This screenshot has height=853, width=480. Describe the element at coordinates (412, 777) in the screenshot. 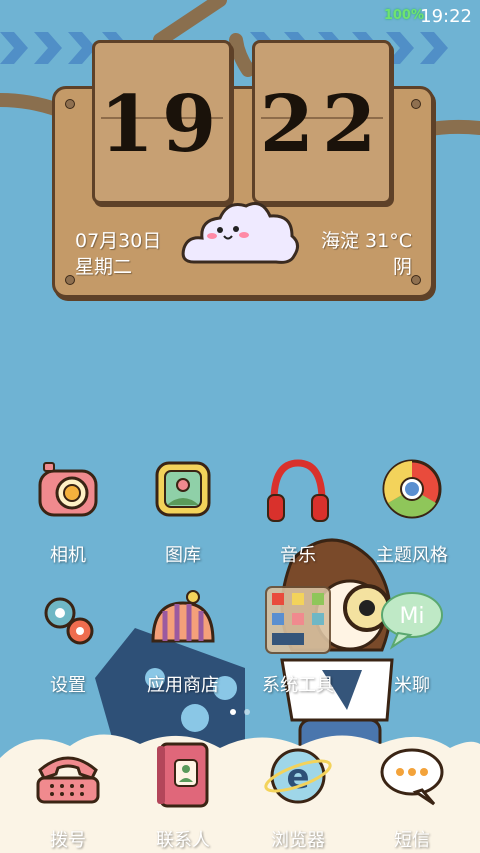

I see `message-icon` at that location.